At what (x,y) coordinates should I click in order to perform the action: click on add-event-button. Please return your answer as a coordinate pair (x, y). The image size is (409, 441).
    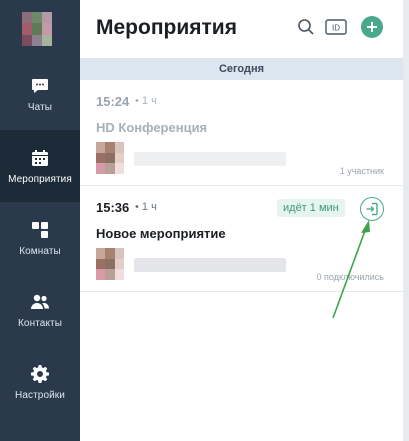
    Looking at the image, I should click on (372, 27).